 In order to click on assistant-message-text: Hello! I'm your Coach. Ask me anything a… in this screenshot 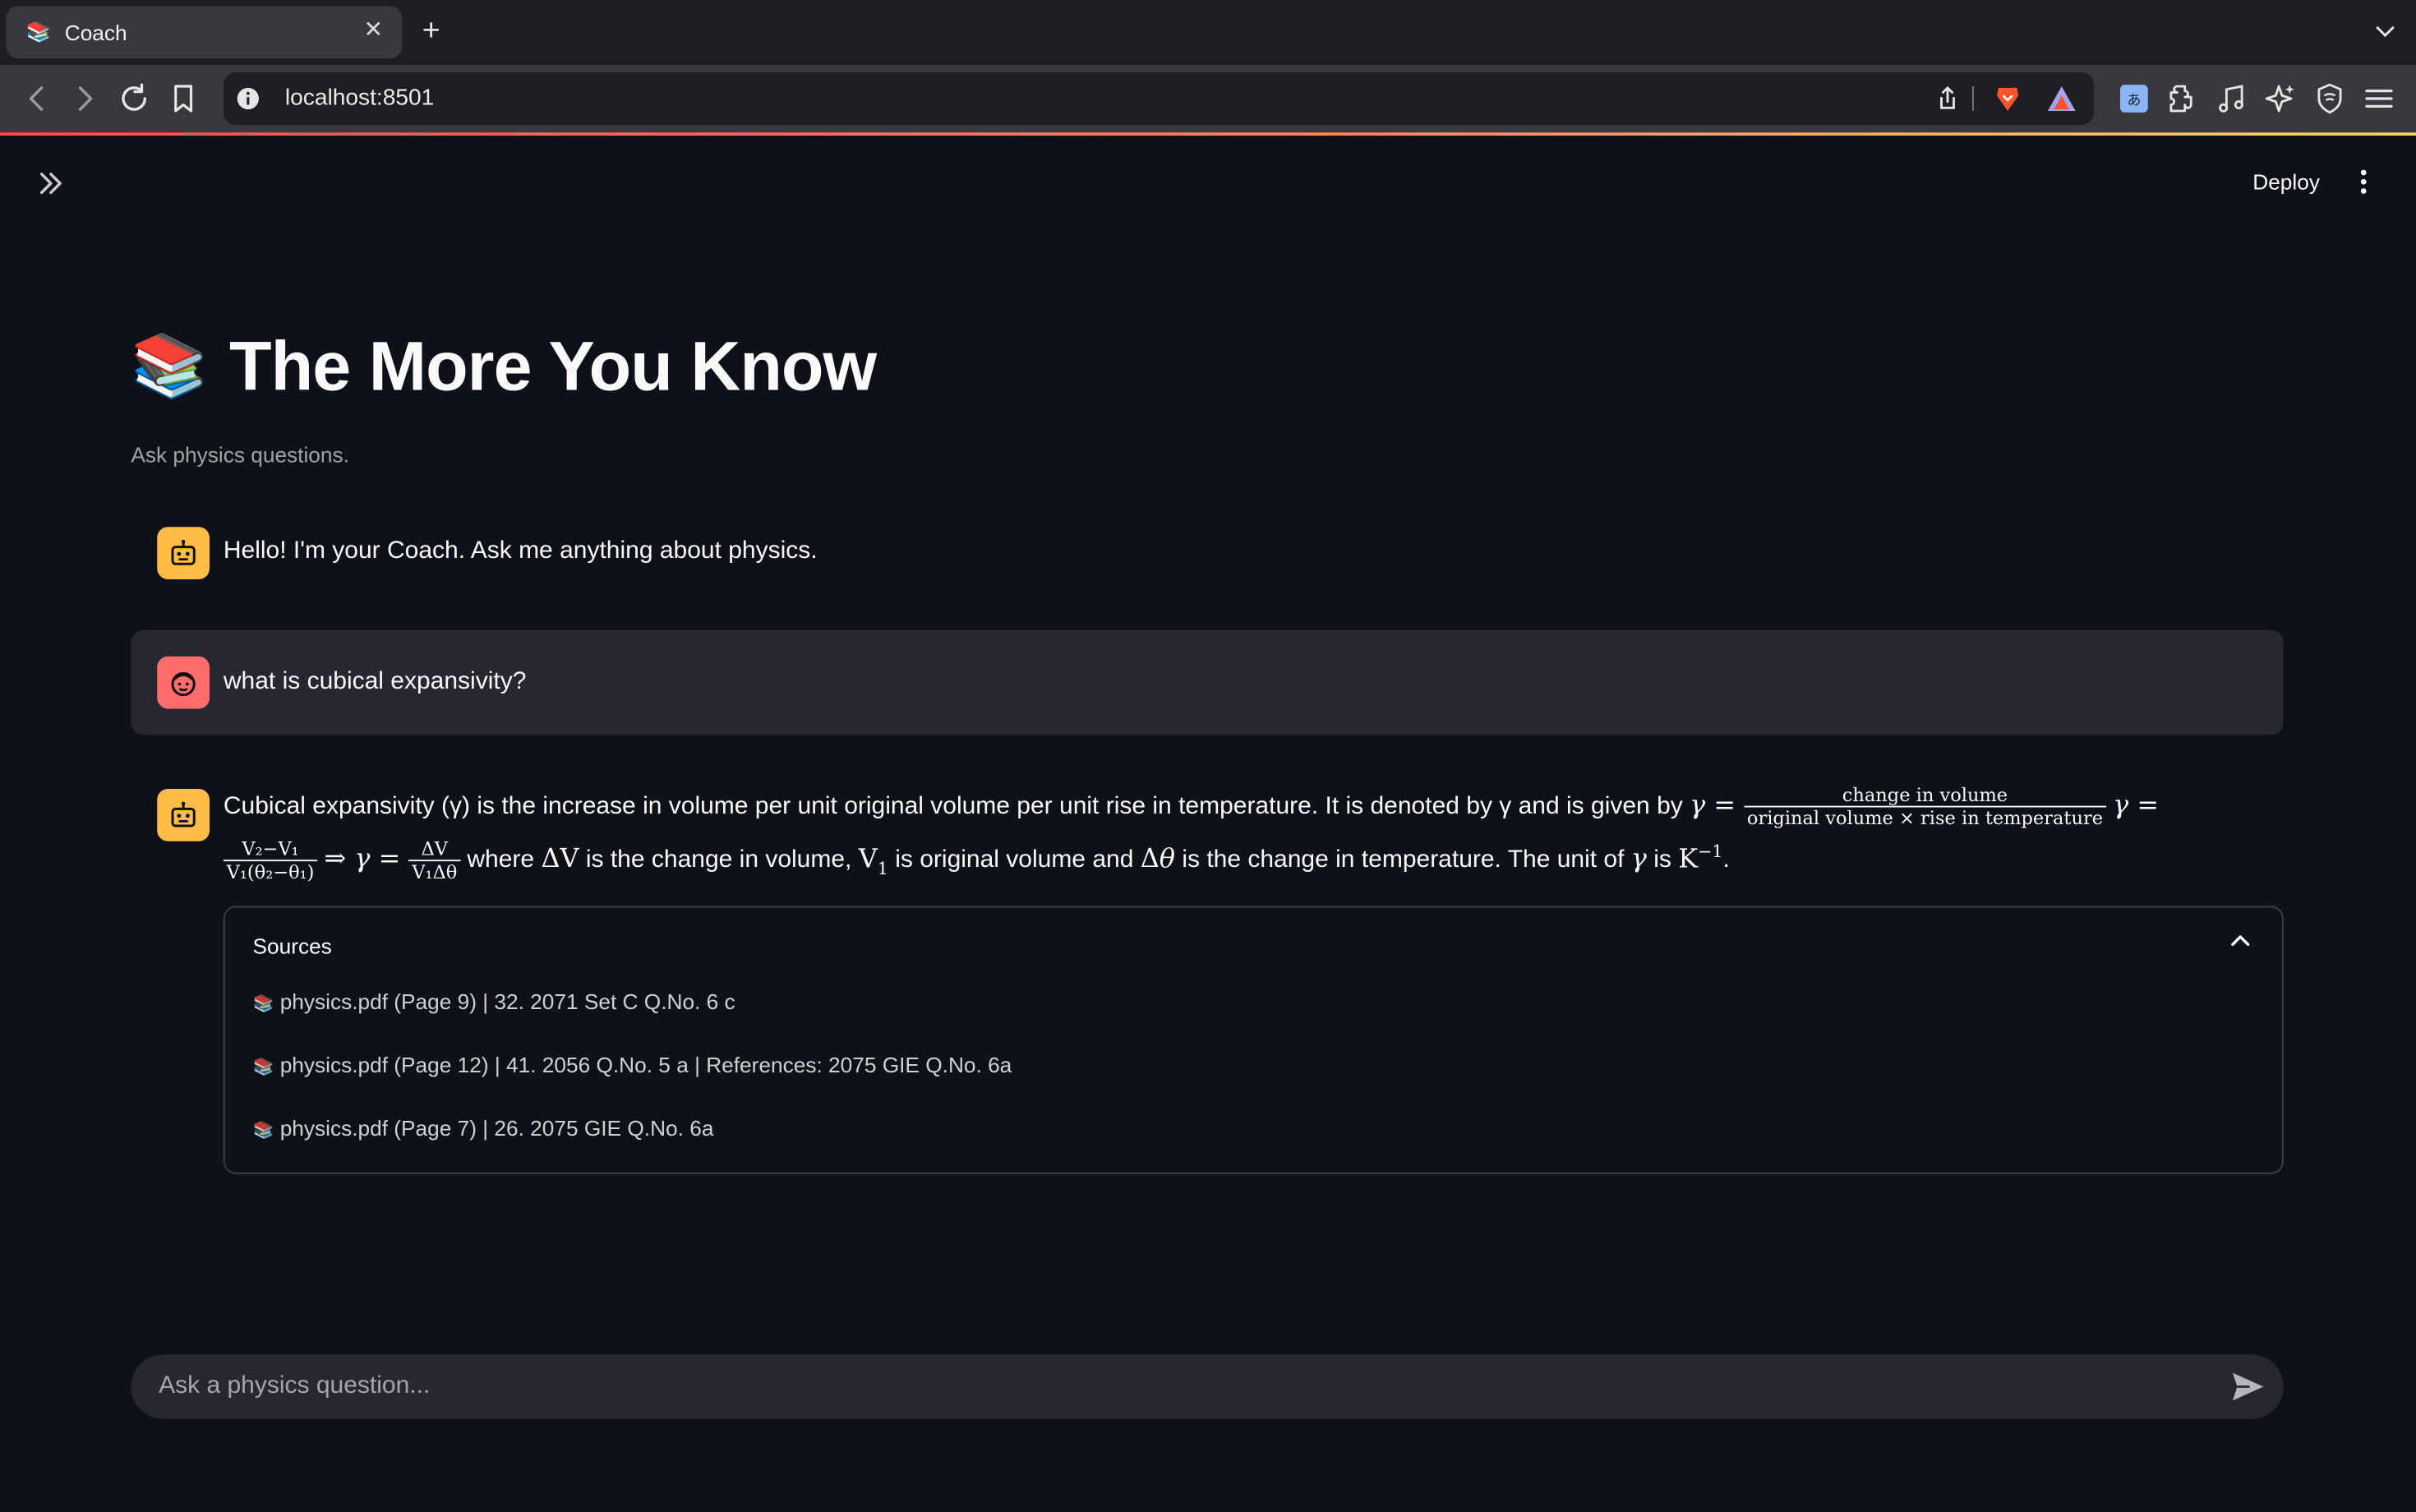, I will do `click(520, 551)`.